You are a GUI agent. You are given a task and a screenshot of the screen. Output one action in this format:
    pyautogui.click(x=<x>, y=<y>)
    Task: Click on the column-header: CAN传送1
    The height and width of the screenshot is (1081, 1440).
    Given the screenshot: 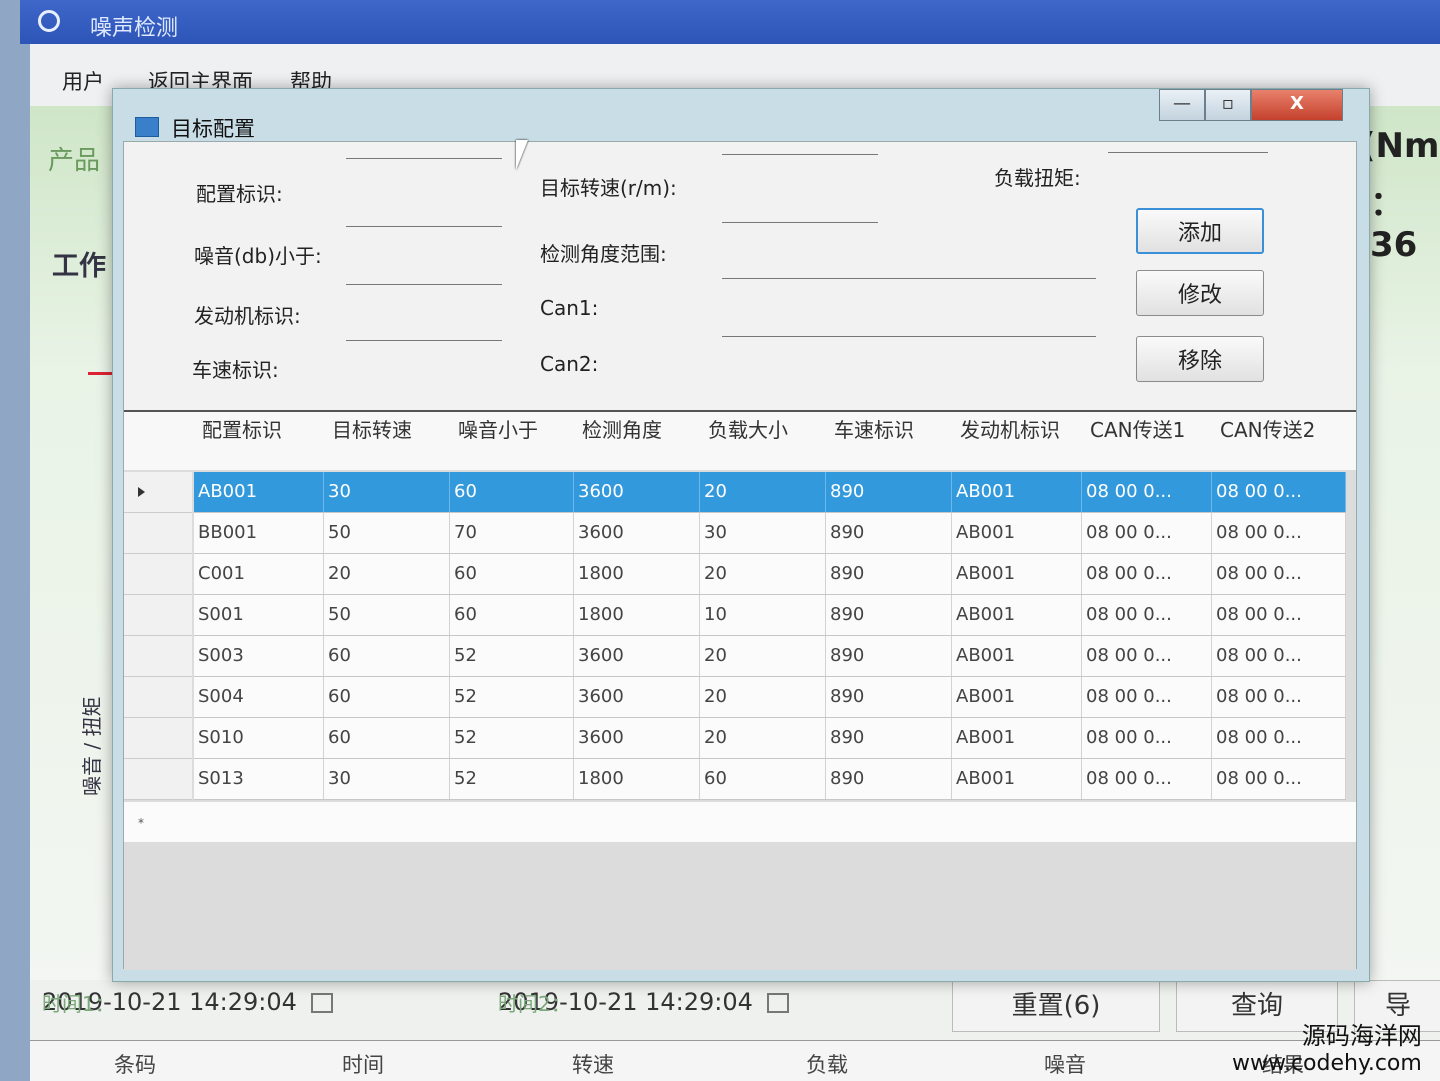 What is the action you would take?
    pyautogui.click(x=1145, y=430)
    